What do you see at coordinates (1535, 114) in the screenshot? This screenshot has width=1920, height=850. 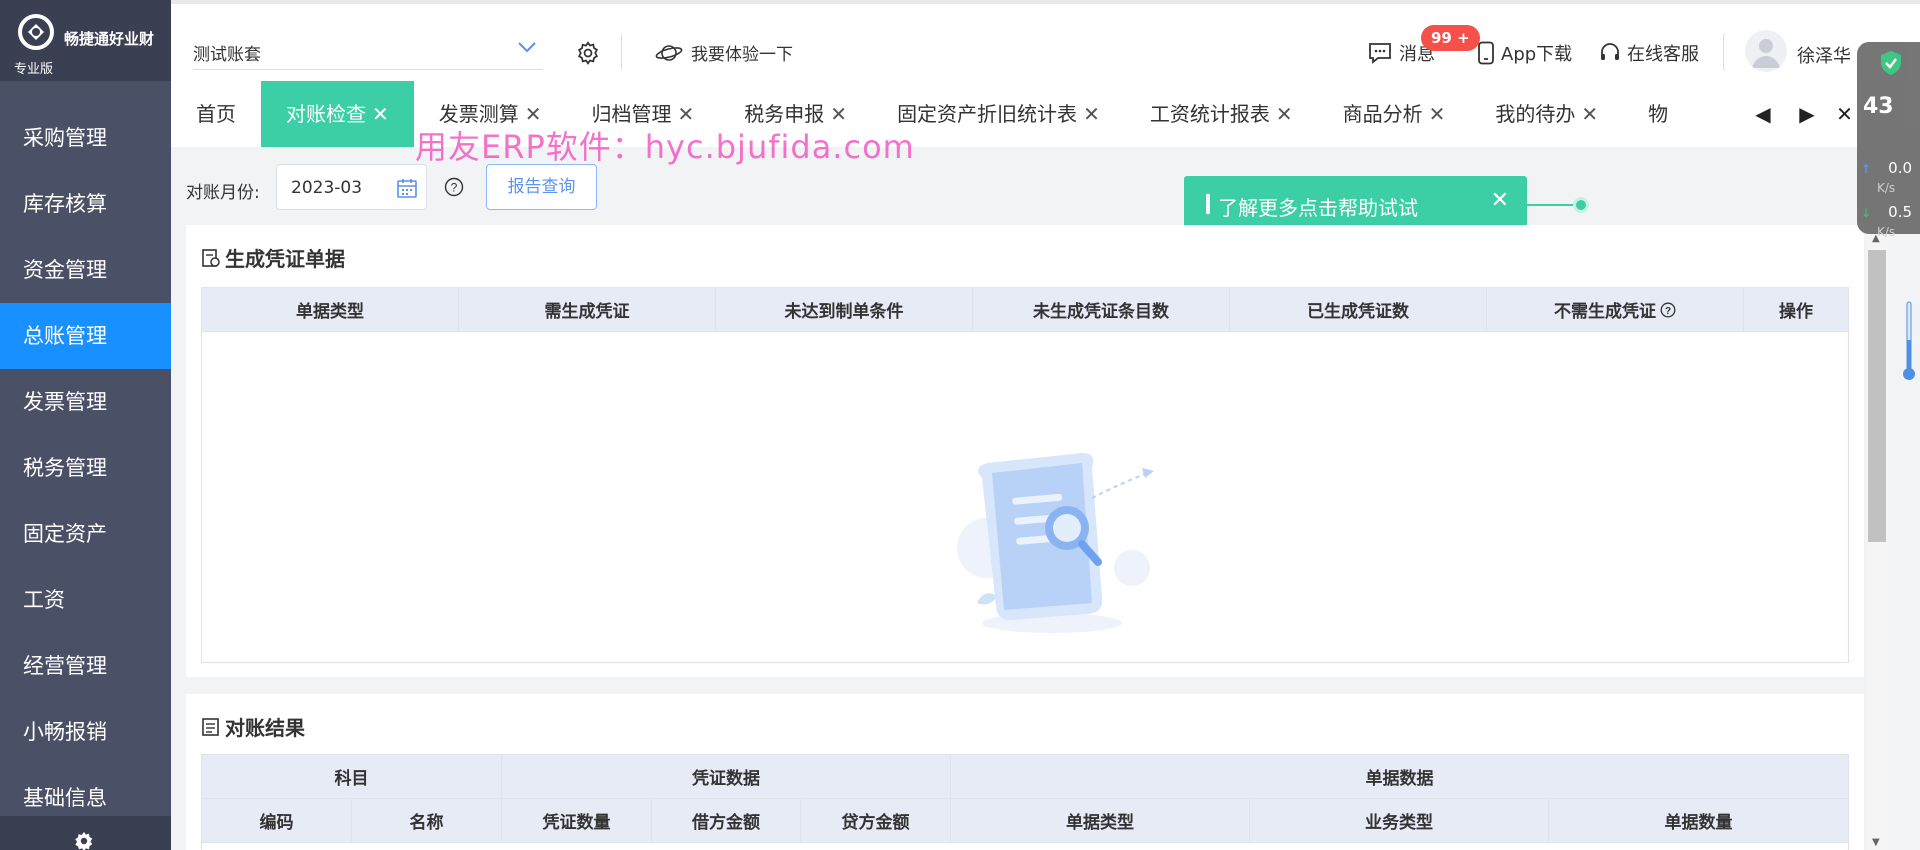 I see `tab-label: 我的待办` at bounding box center [1535, 114].